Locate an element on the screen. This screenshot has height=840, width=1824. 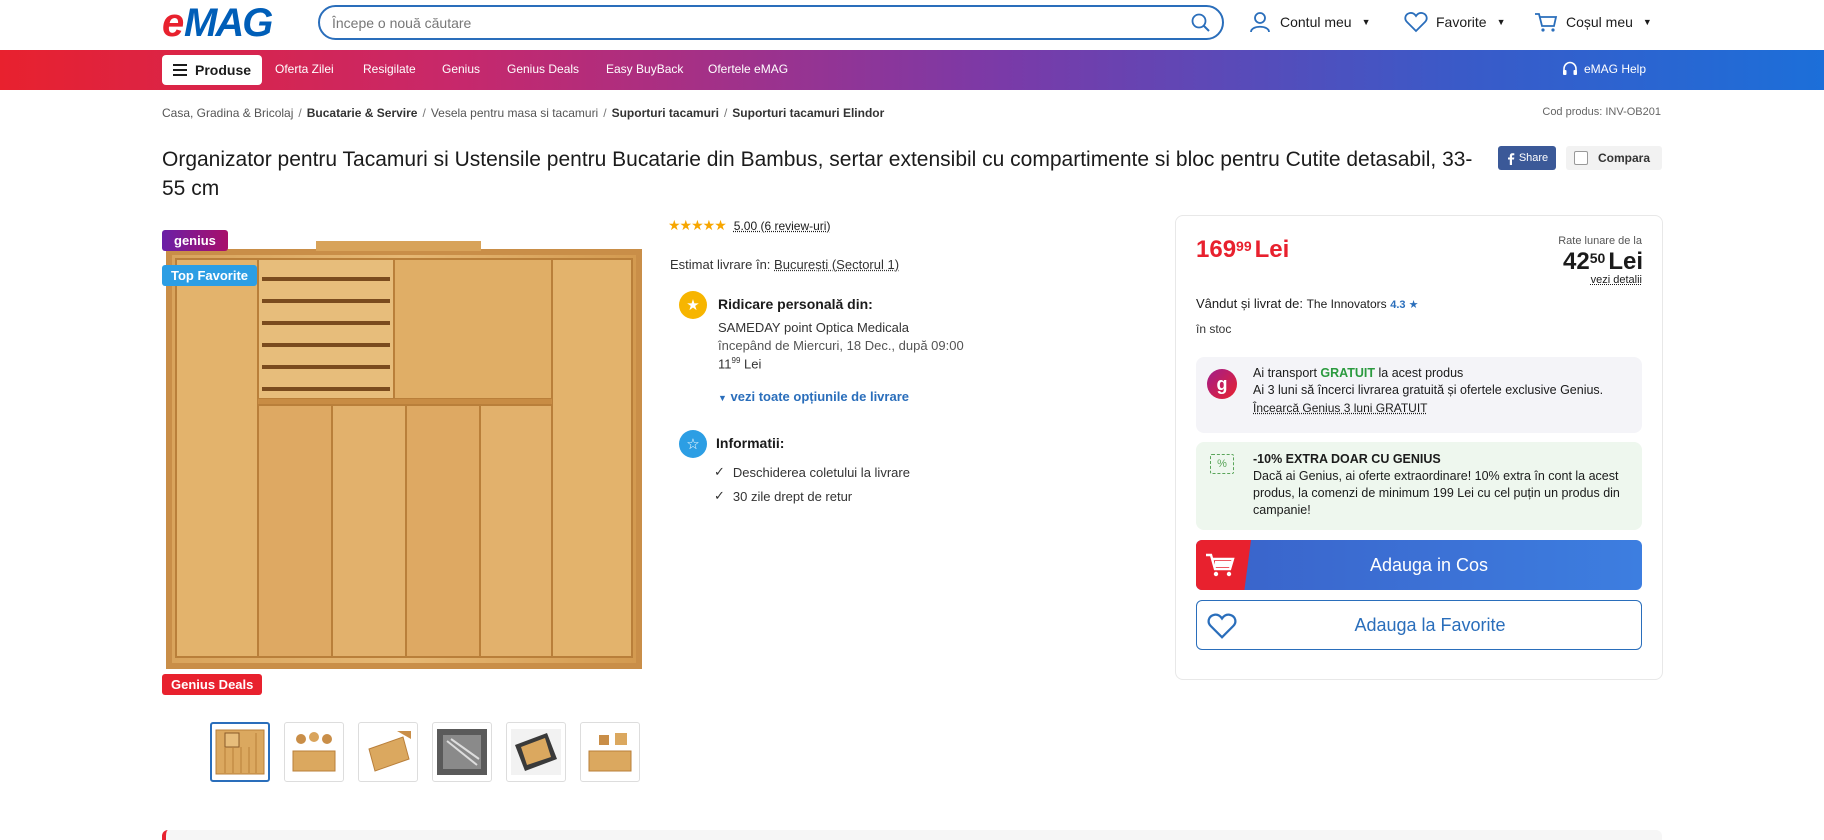
favorites-label: Favorite is located at coordinates (1461, 22).